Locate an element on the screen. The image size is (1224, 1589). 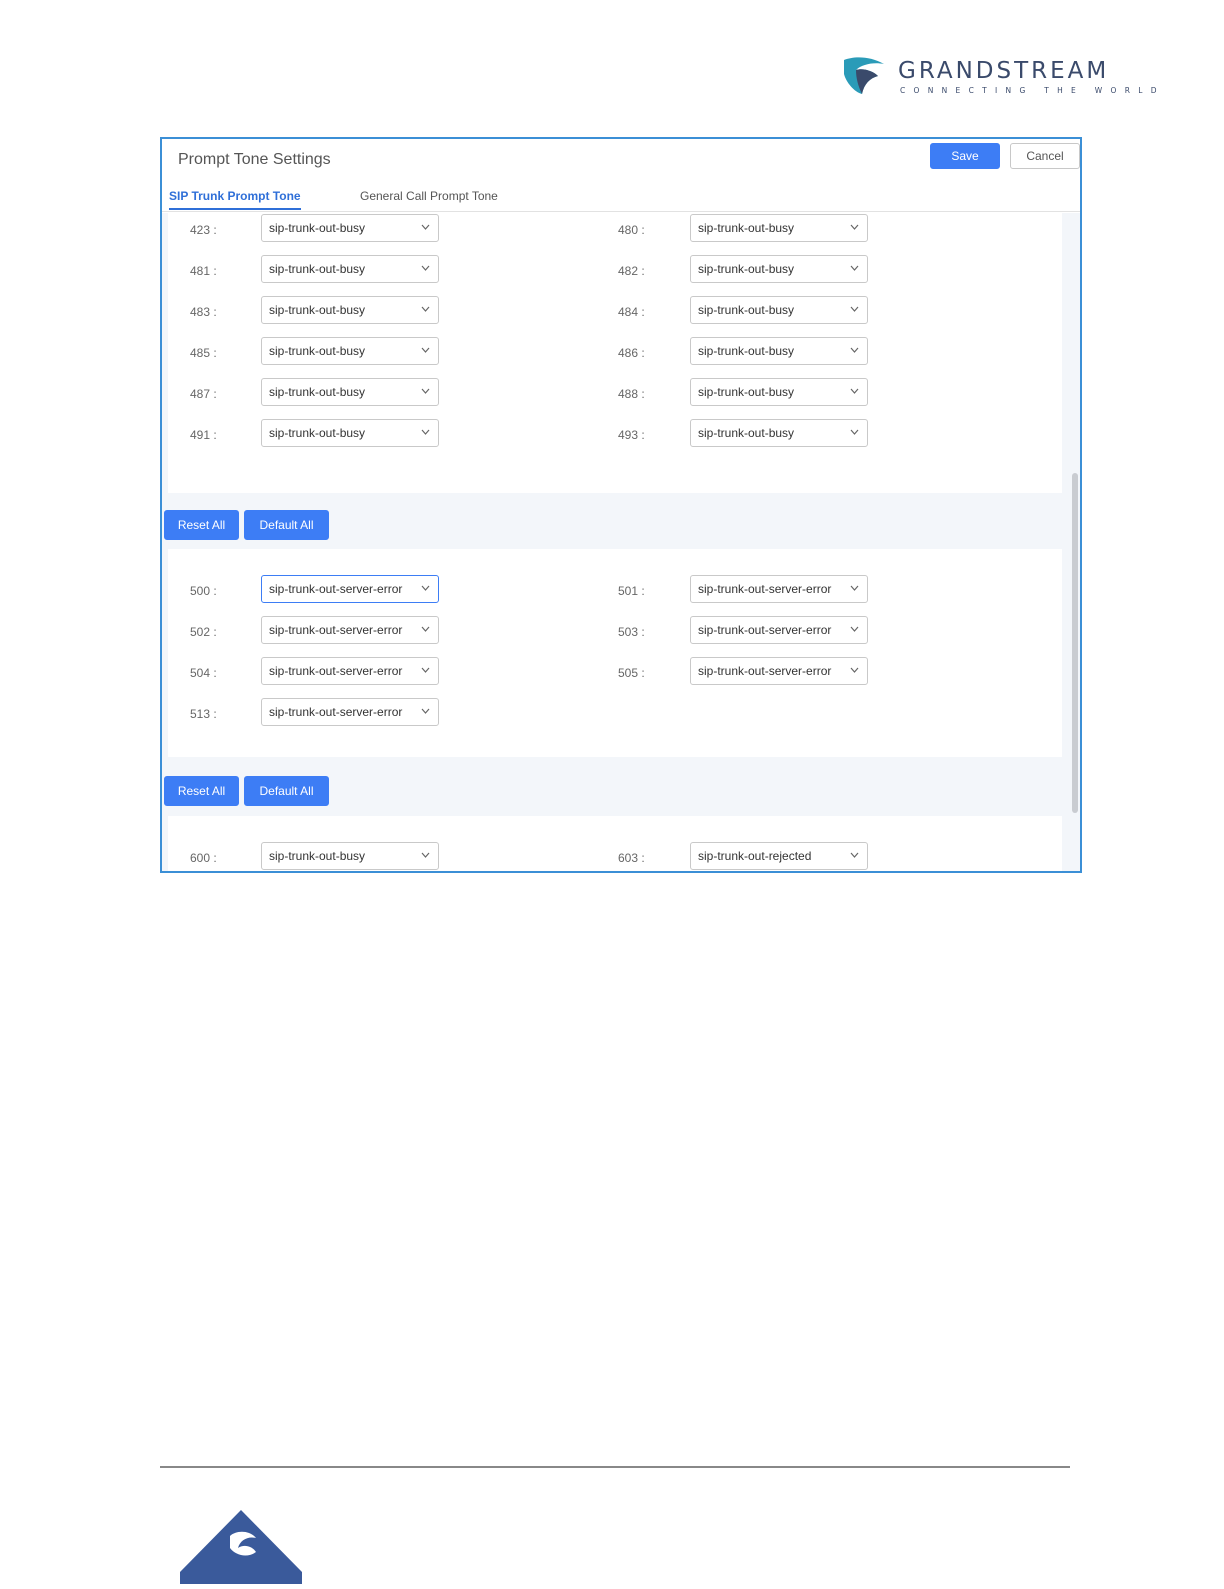
code-label: 493 : is located at coordinates (631, 435).